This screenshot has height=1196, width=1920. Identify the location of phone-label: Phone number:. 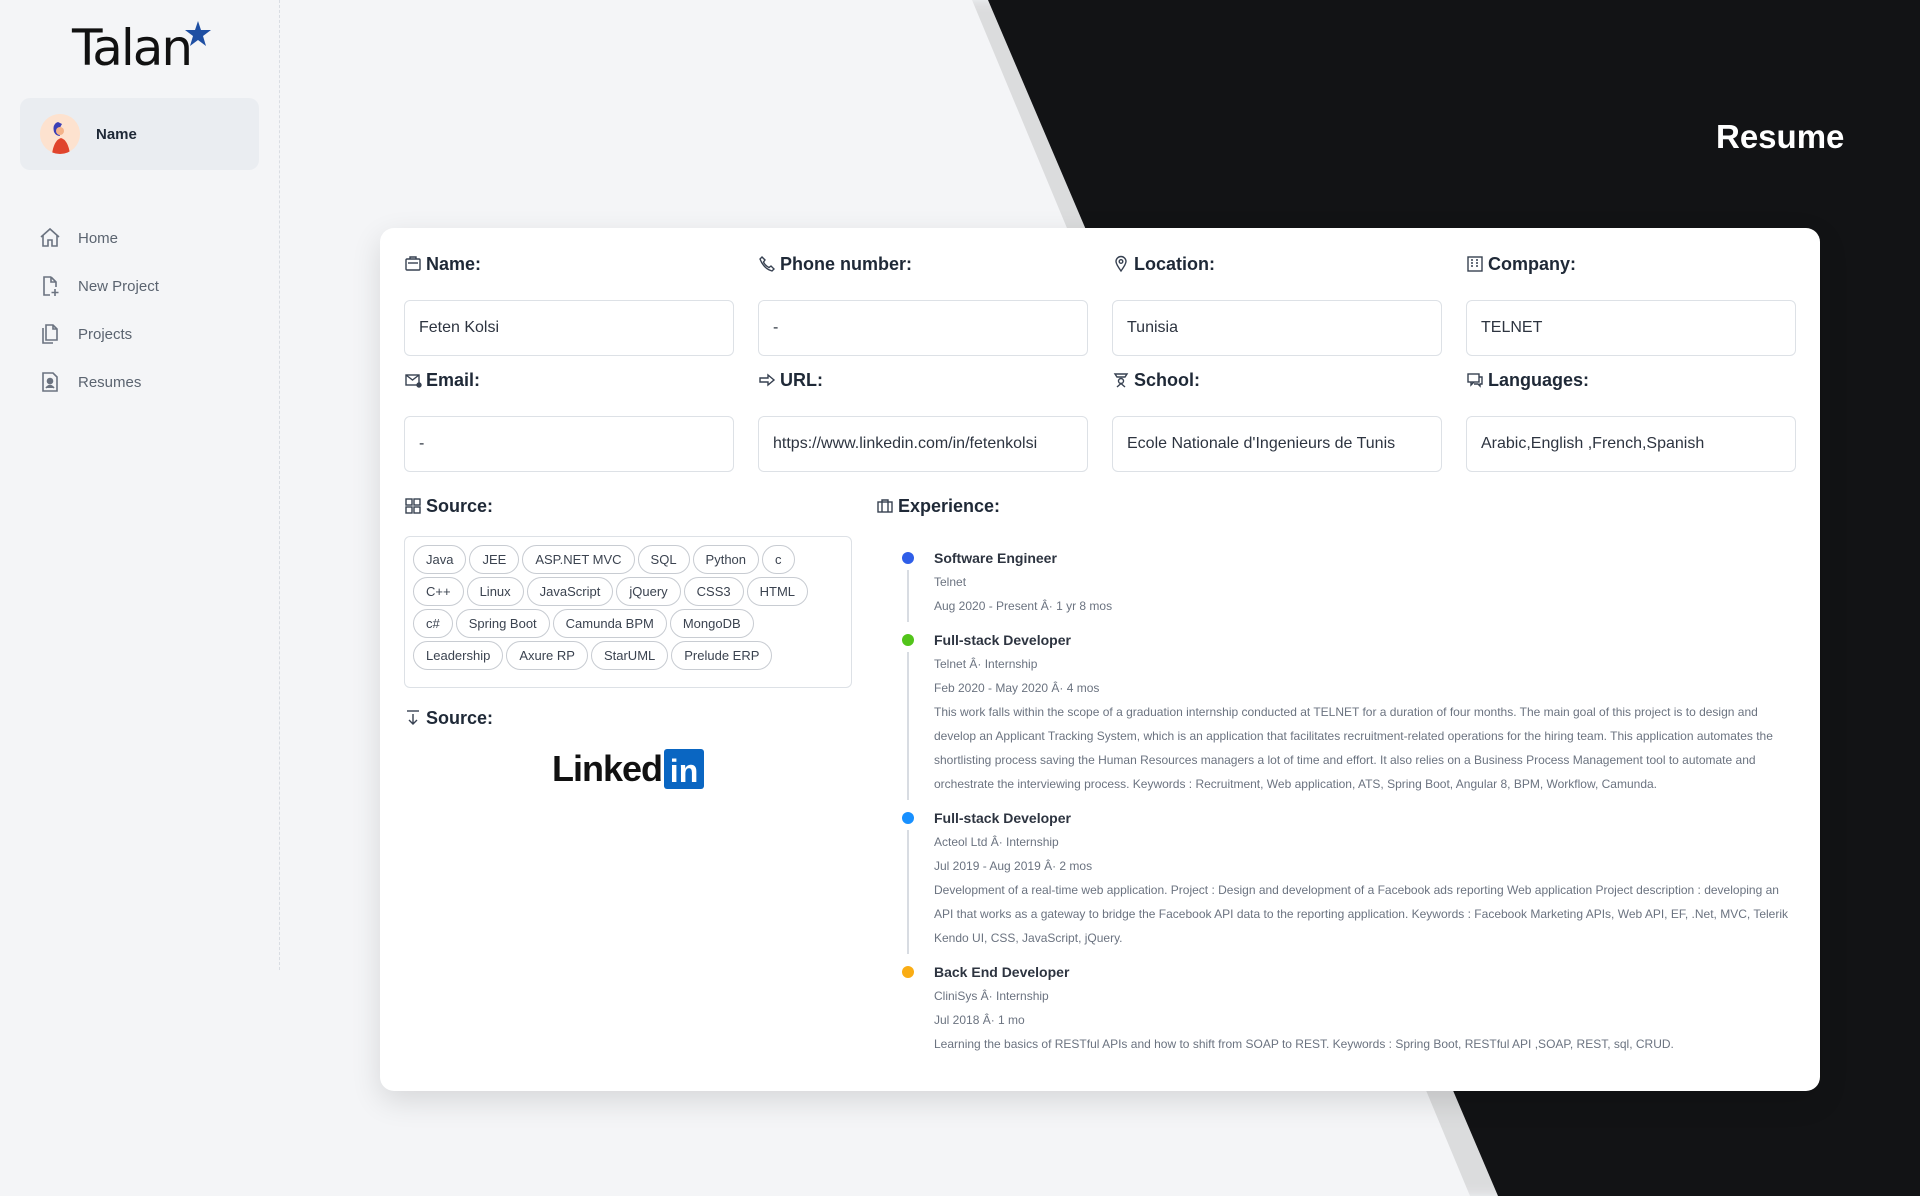
(846, 263).